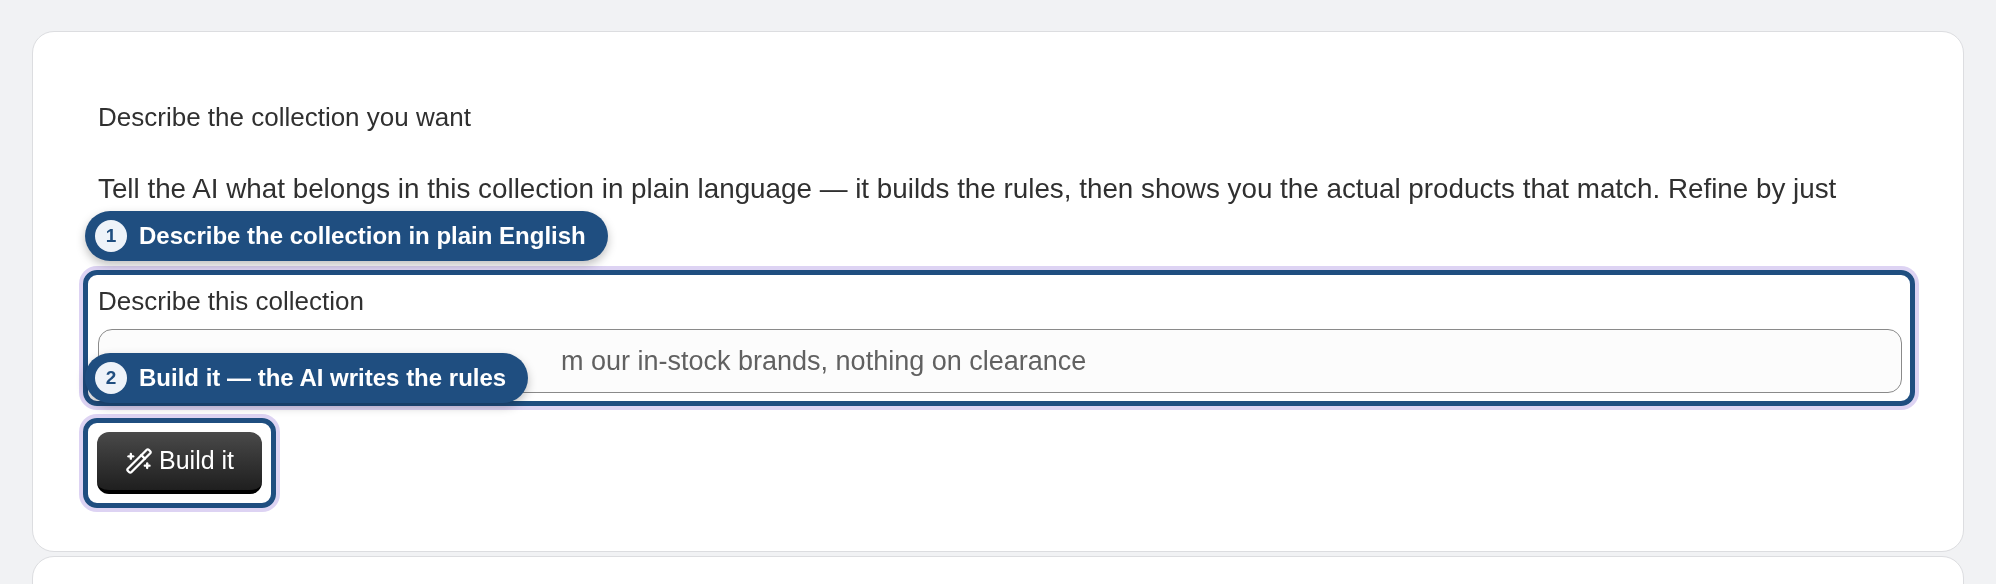 Image resolution: width=1996 pixels, height=584 pixels. Describe the element at coordinates (180, 463) in the screenshot. I see `build-button: Build it` at that location.